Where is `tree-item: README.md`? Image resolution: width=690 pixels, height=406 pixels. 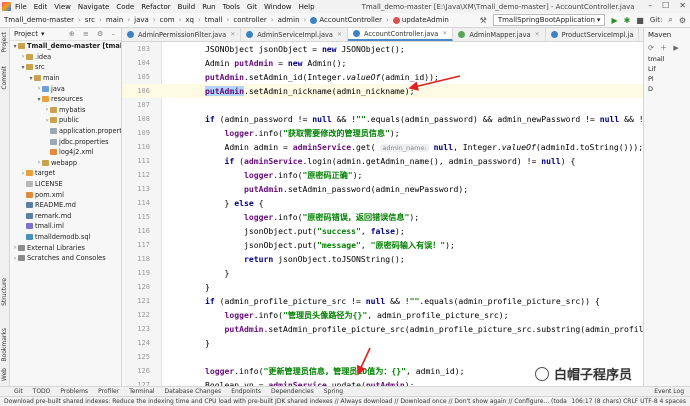
tree-item: README.md is located at coordinates (65, 205).